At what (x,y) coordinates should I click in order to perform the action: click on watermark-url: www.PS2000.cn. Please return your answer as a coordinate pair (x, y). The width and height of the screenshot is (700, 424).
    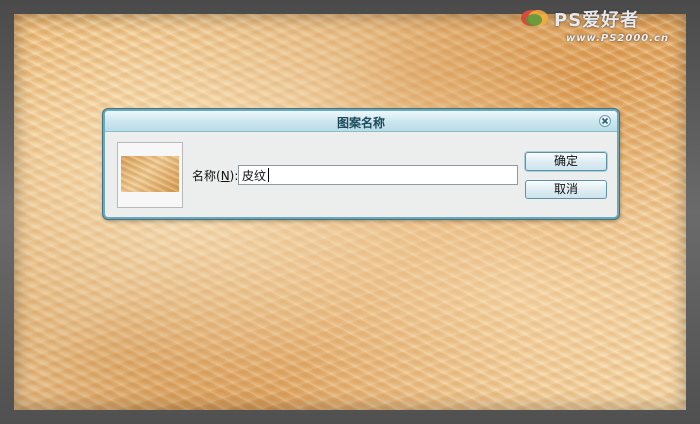
    Looking at the image, I should click on (618, 38).